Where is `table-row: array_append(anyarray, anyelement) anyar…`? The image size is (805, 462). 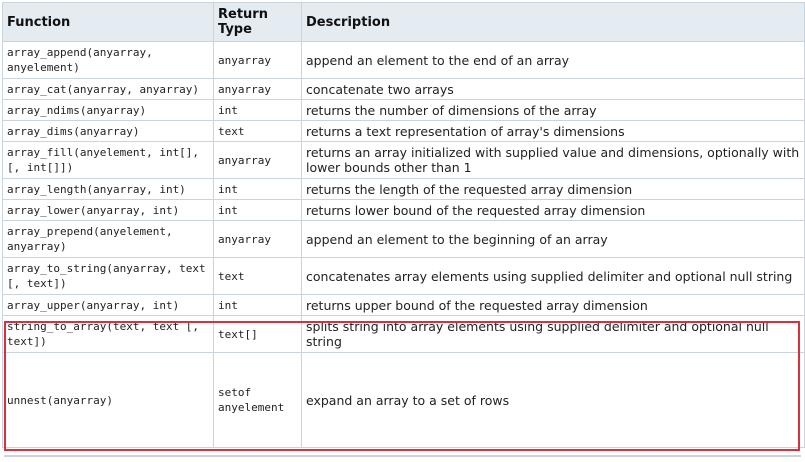 table-row: array_append(anyarray, anyelement) anyar… is located at coordinates (403, 60).